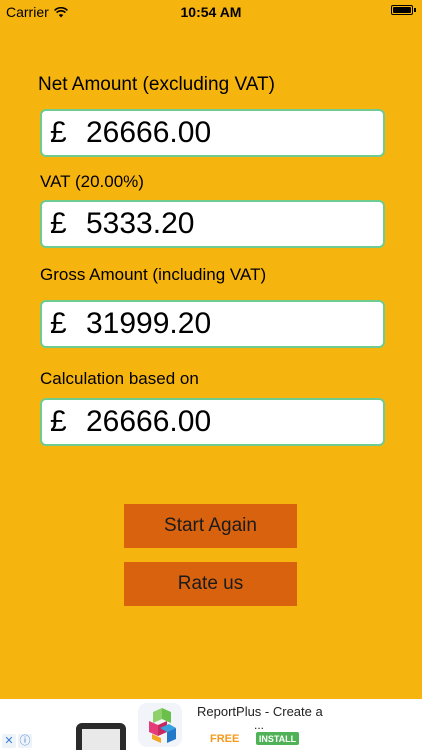 This screenshot has height=750, width=422. What do you see at coordinates (9, 741) in the screenshot?
I see `ad-close-icon: ✕` at bounding box center [9, 741].